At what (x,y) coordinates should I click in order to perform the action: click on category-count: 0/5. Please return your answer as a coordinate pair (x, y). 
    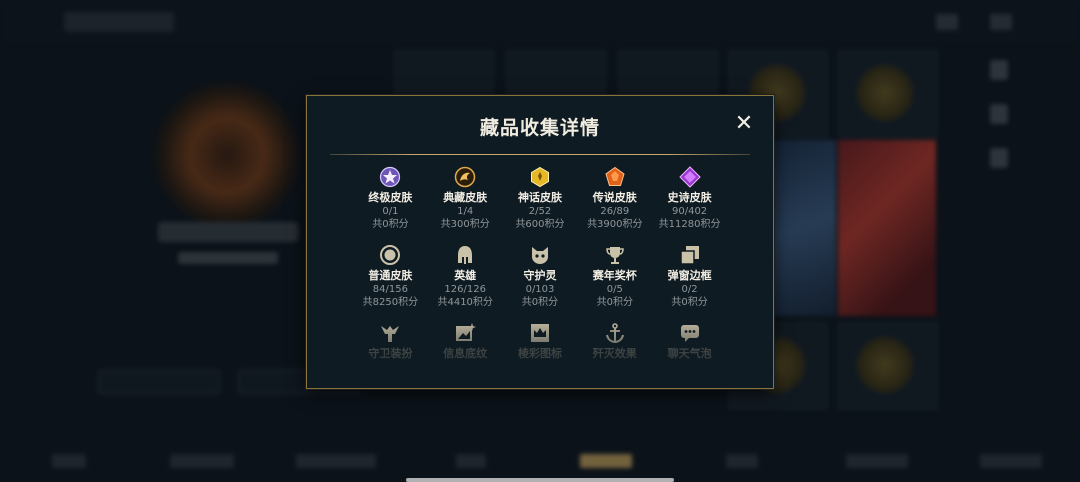
    Looking at the image, I should click on (614, 289).